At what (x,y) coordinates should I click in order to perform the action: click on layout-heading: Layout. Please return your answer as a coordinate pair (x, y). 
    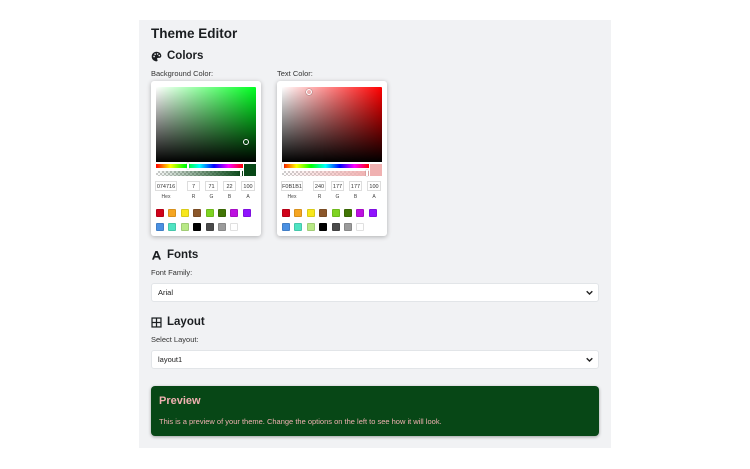
    Looking at the image, I should click on (178, 322).